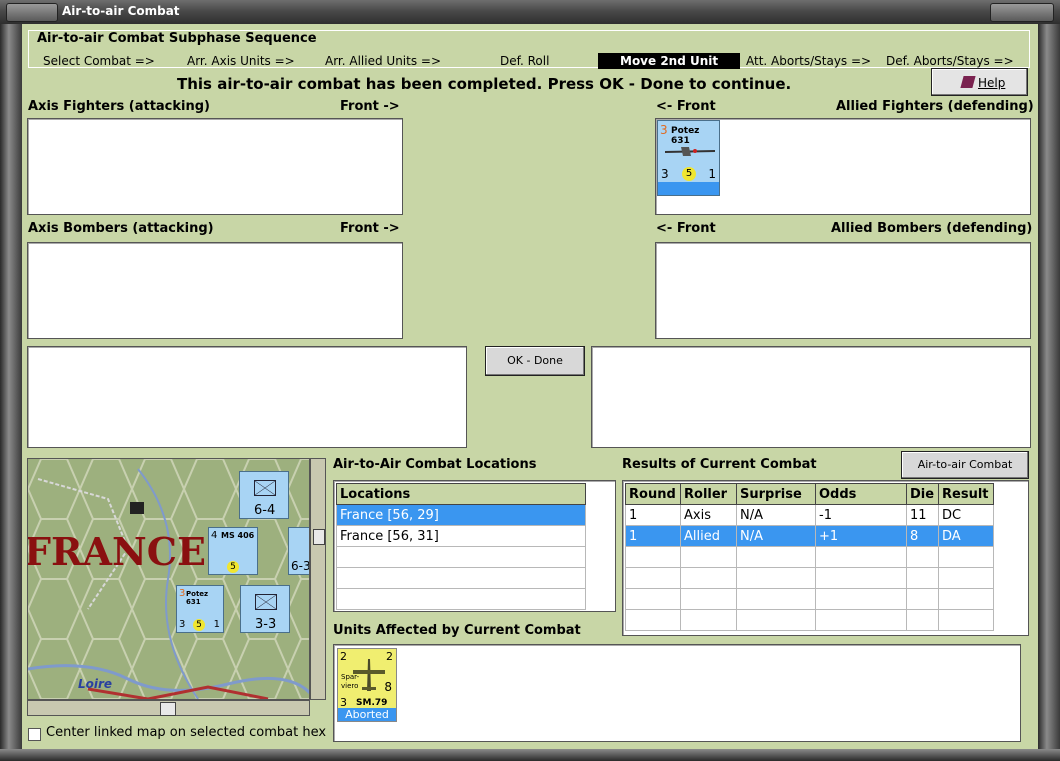  What do you see at coordinates (669, 61) in the screenshot?
I see `step-move-2nd-unit: Move 2nd Unit` at bounding box center [669, 61].